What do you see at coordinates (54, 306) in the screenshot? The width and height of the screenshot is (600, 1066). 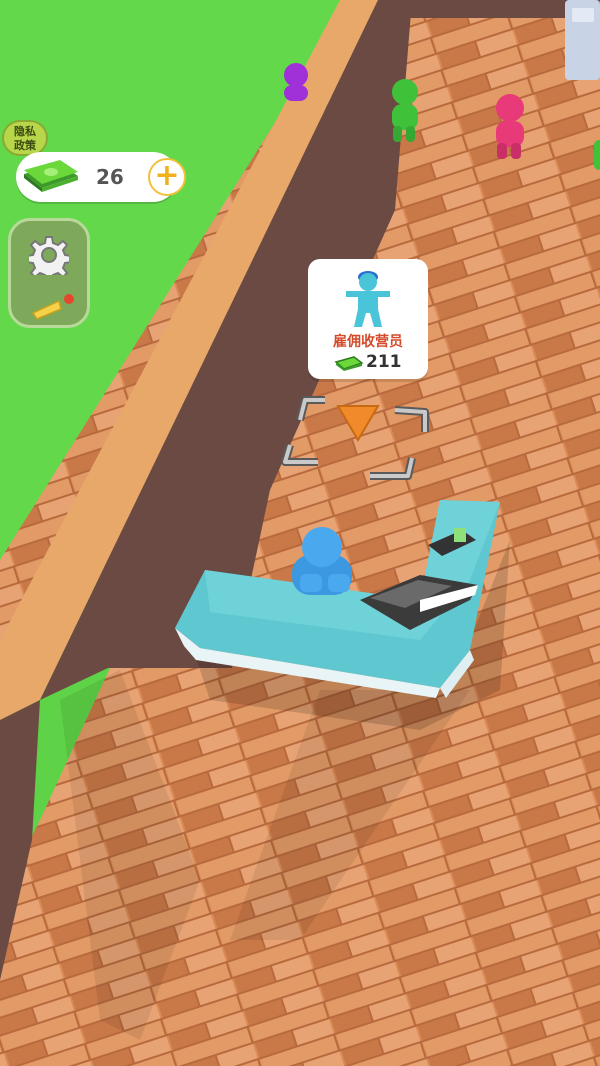 I see `shovel-icon` at bounding box center [54, 306].